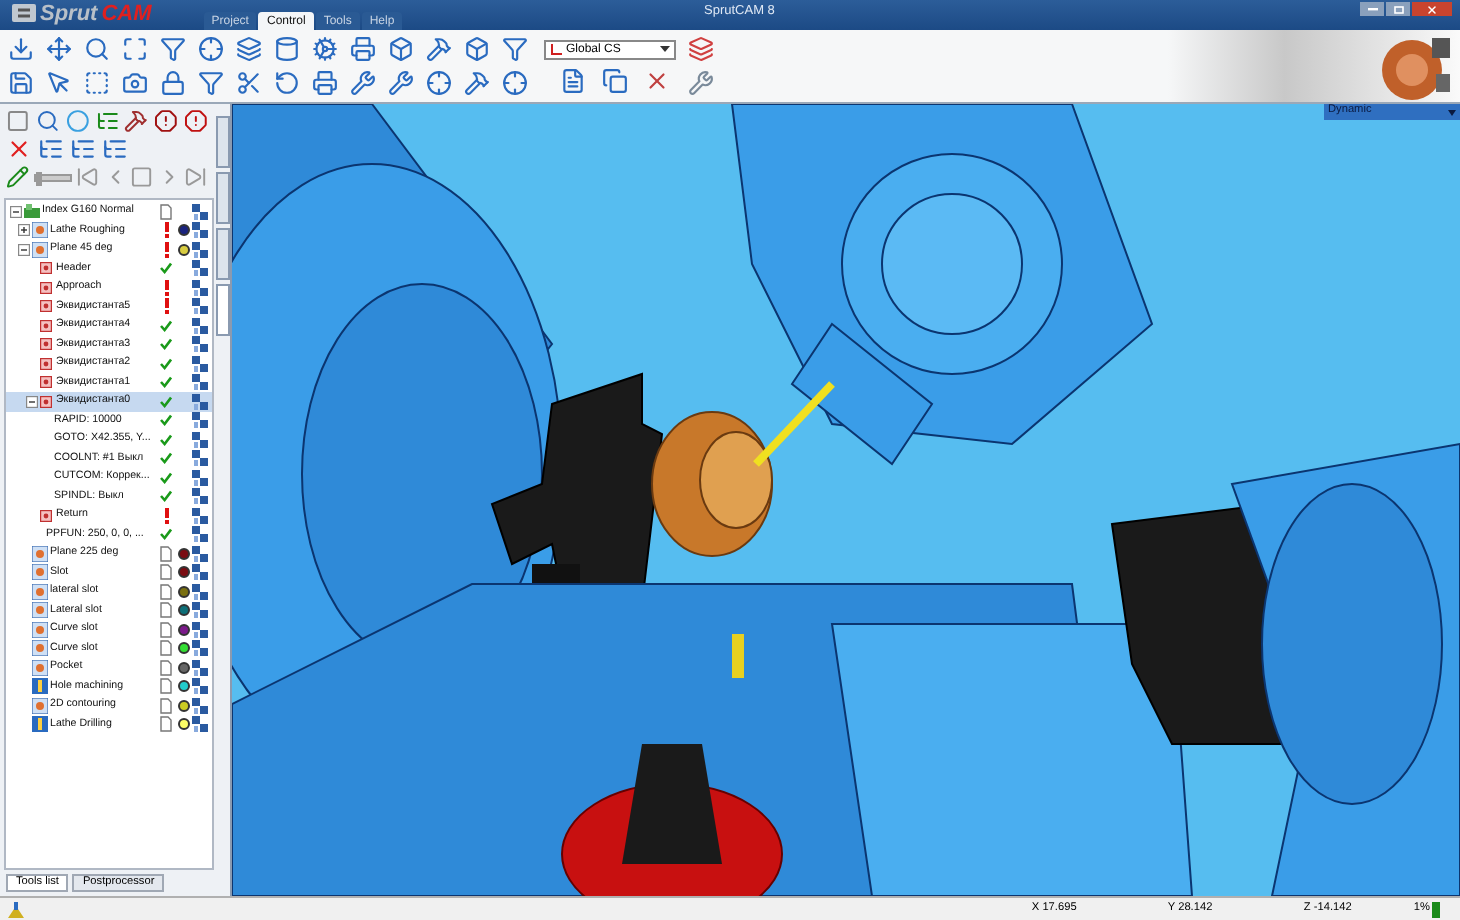 The height and width of the screenshot is (920, 1460). Describe the element at coordinates (59, 49) in the screenshot. I see `pan-icon` at that location.